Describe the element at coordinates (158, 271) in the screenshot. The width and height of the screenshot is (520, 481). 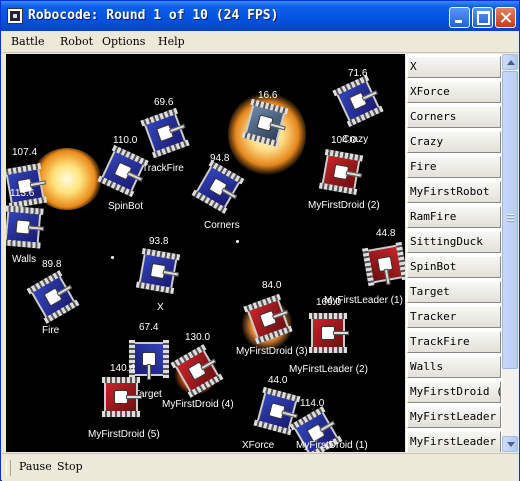
I see `robot-tank-x` at that location.